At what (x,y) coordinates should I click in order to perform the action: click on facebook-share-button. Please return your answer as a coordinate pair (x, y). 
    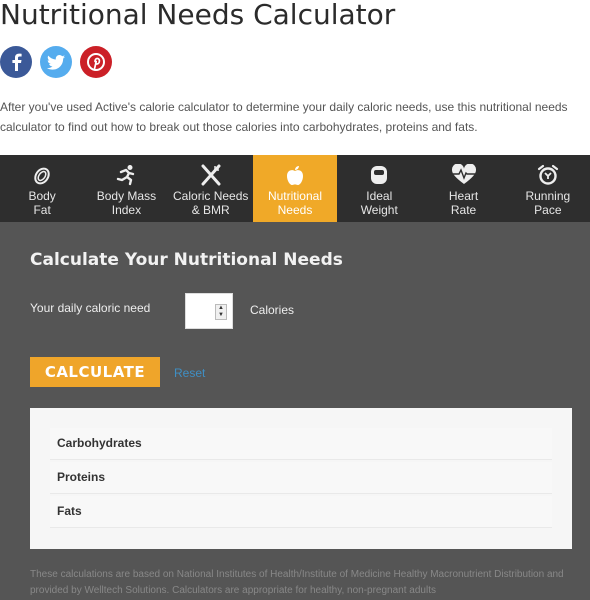
    Looking at the image, I should click on (16, 62).